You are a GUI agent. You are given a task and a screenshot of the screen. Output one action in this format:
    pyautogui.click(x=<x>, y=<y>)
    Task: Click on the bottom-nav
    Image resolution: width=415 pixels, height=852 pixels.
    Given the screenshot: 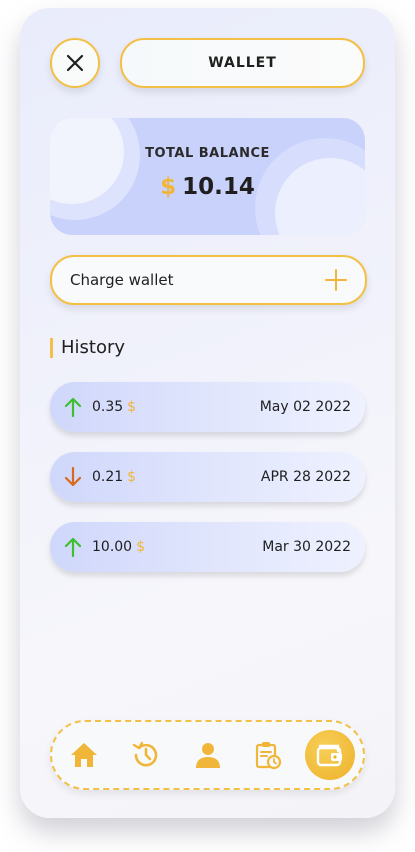 What is the action you would take?
    pyautogui.click(x=207, y=755)
    